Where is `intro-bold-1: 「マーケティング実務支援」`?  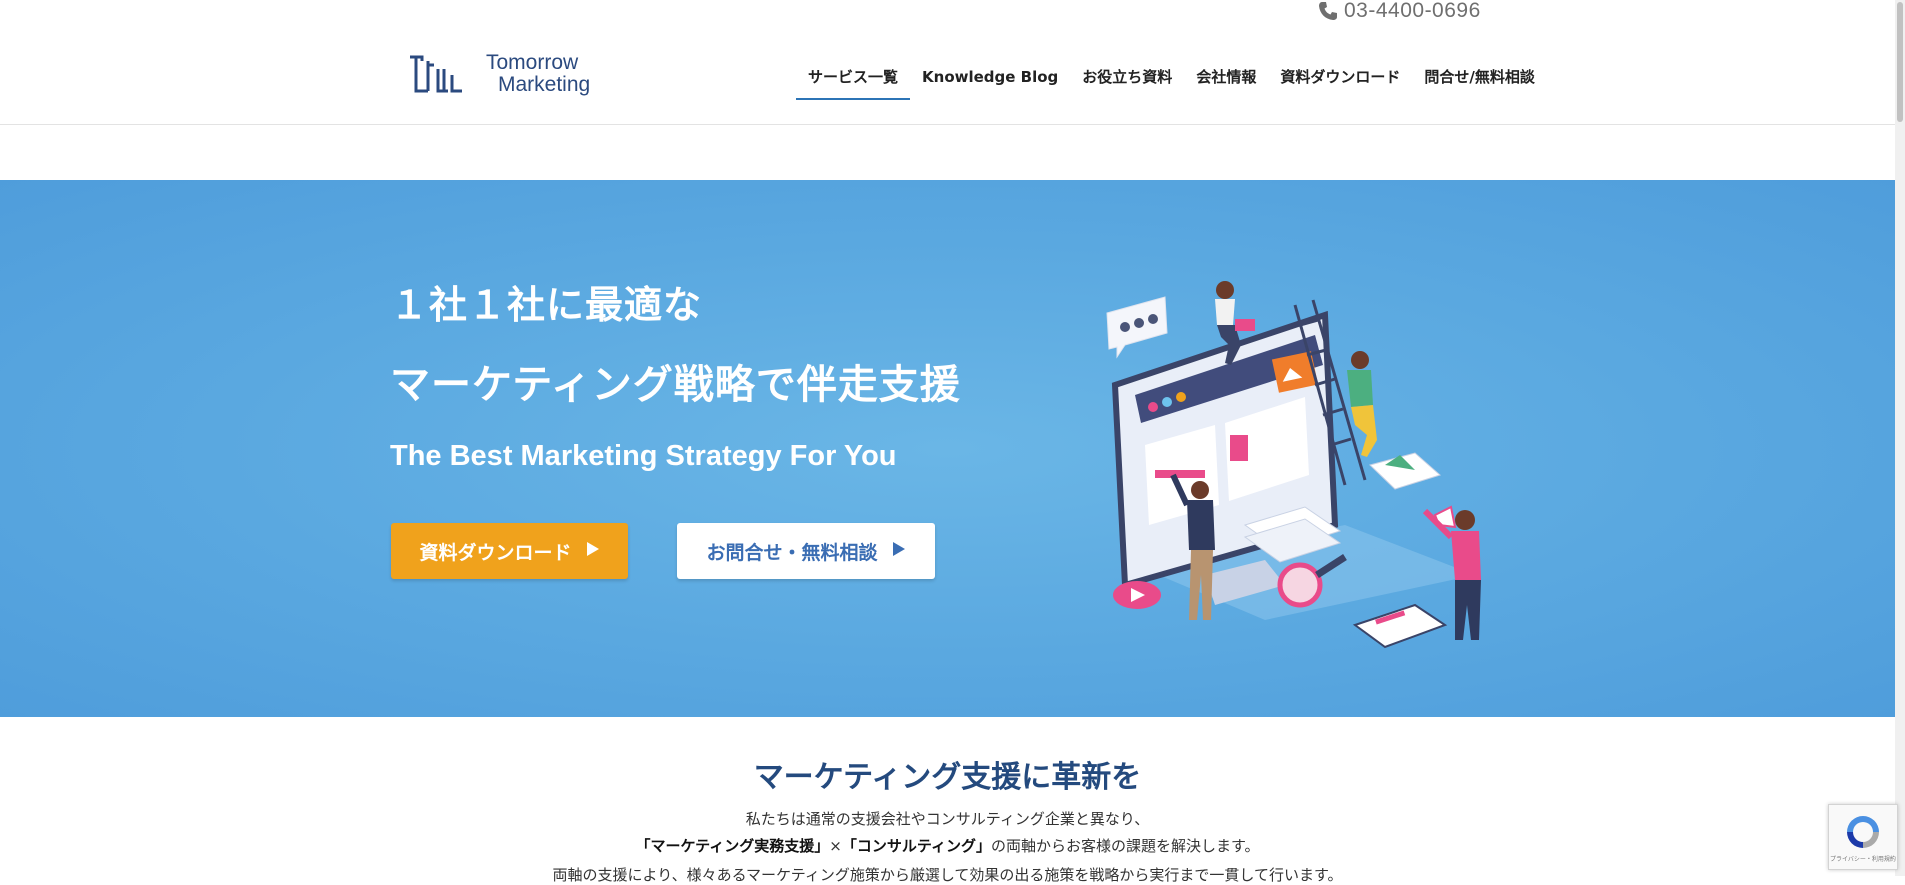
intro-bold-1: 「マーケティング実務支援」 is located at coordinates (732, 846).